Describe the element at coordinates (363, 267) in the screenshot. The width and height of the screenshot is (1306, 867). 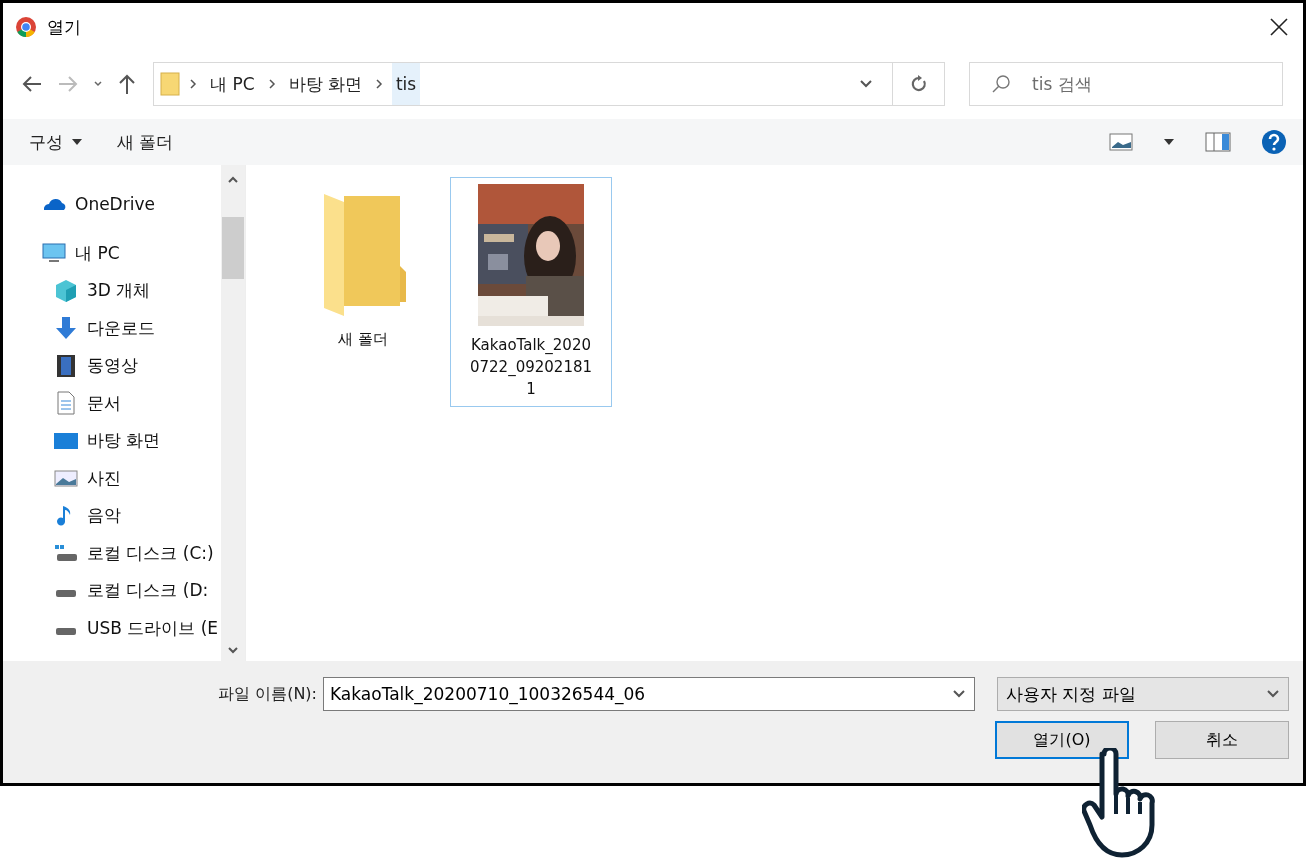
I see `file-item: 새 폴더` at that location.